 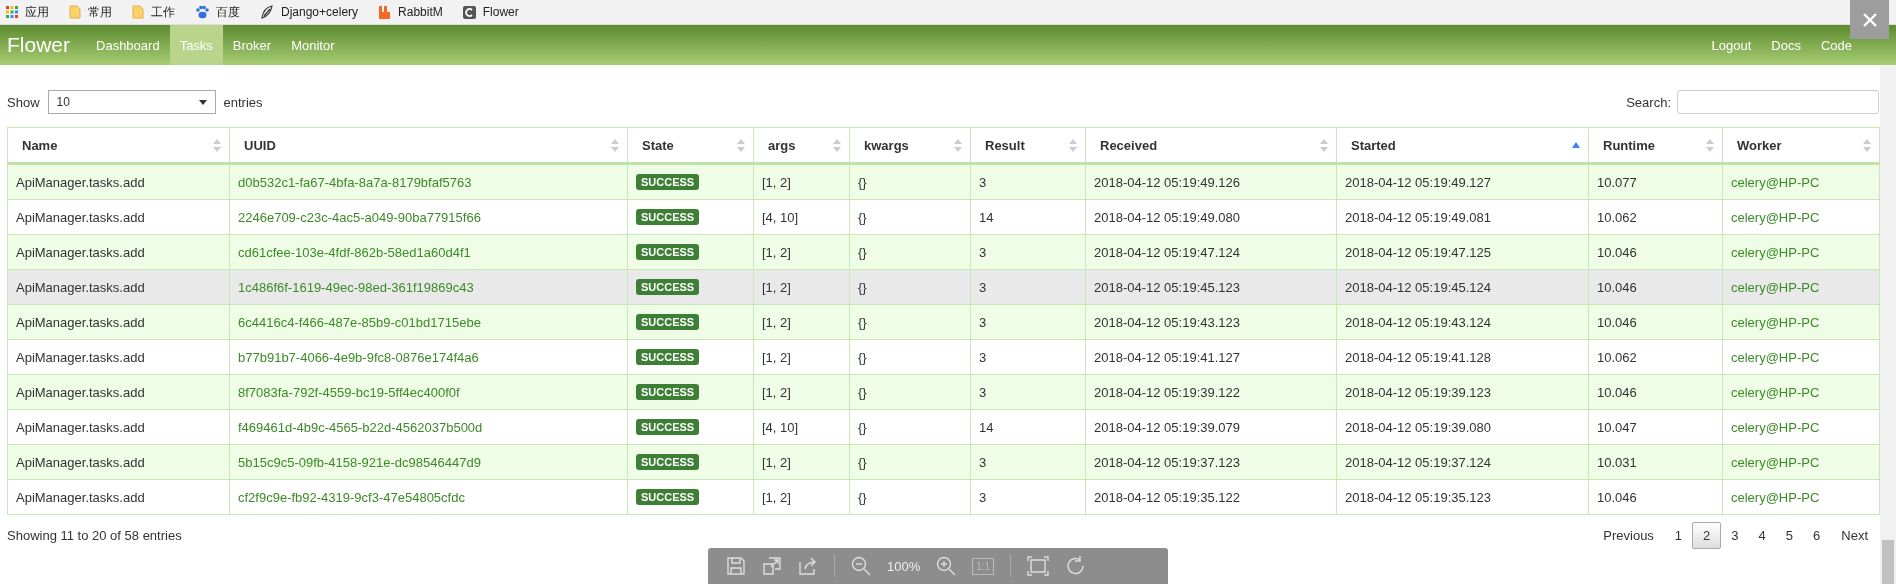 What do you see at coordinates (1655, 252) in the screenshot?
I see `table-cell: 10.046` at bounding box center [1655, 252].